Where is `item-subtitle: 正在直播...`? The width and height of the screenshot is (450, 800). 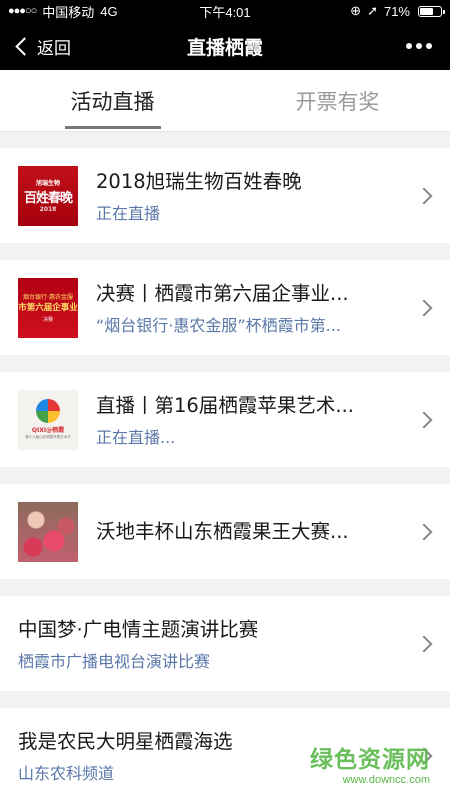
item-subtitle: 正在直播... is located at coordinates (136, 437).